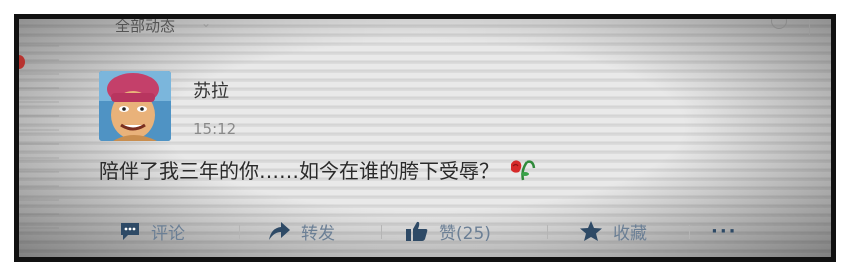  What do you see at coordinates (417, 231) in the screenshot?
I see `thumbs-up-icon` at bounding box center [417, 231].